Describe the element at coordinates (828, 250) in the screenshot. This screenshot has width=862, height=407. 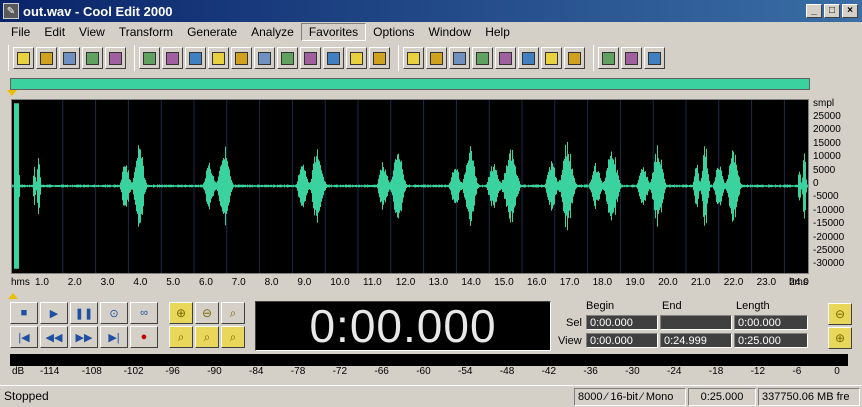
I see `sample-tick-label: -25000` at that location.